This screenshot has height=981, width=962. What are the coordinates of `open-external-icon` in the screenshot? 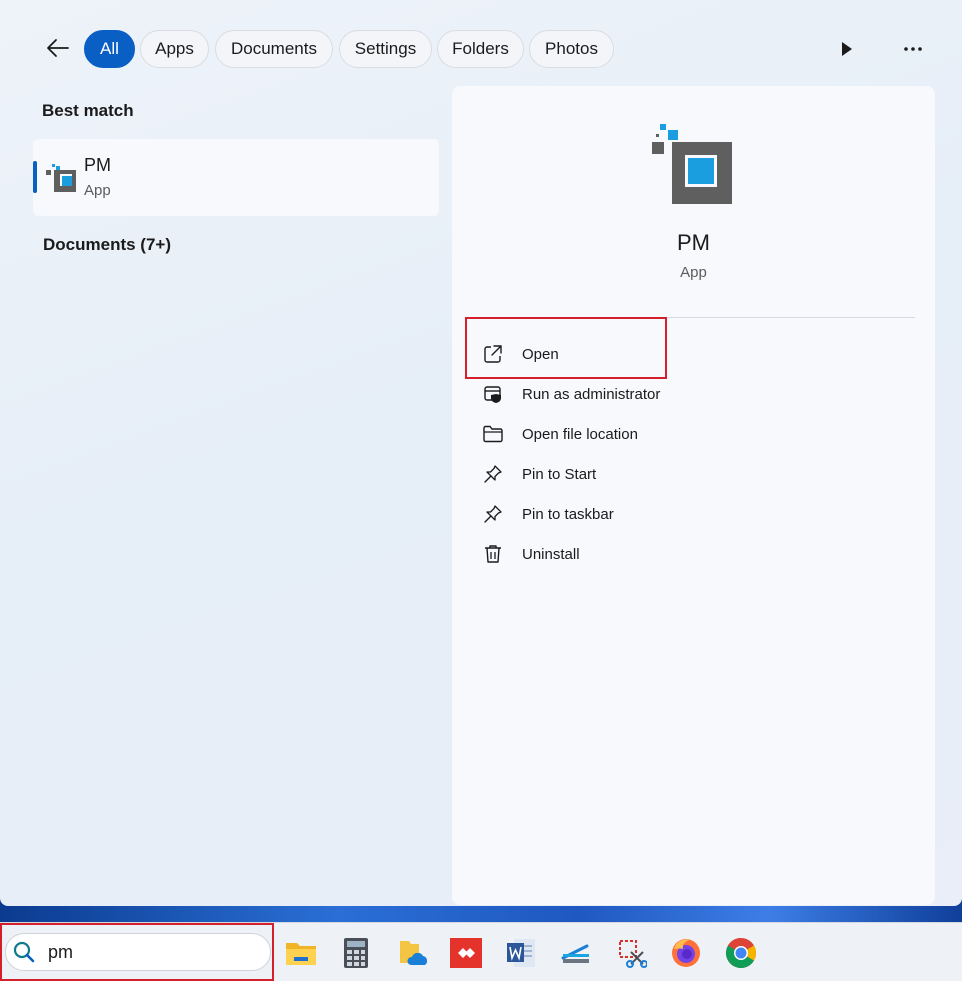 It's located at (493, 354).